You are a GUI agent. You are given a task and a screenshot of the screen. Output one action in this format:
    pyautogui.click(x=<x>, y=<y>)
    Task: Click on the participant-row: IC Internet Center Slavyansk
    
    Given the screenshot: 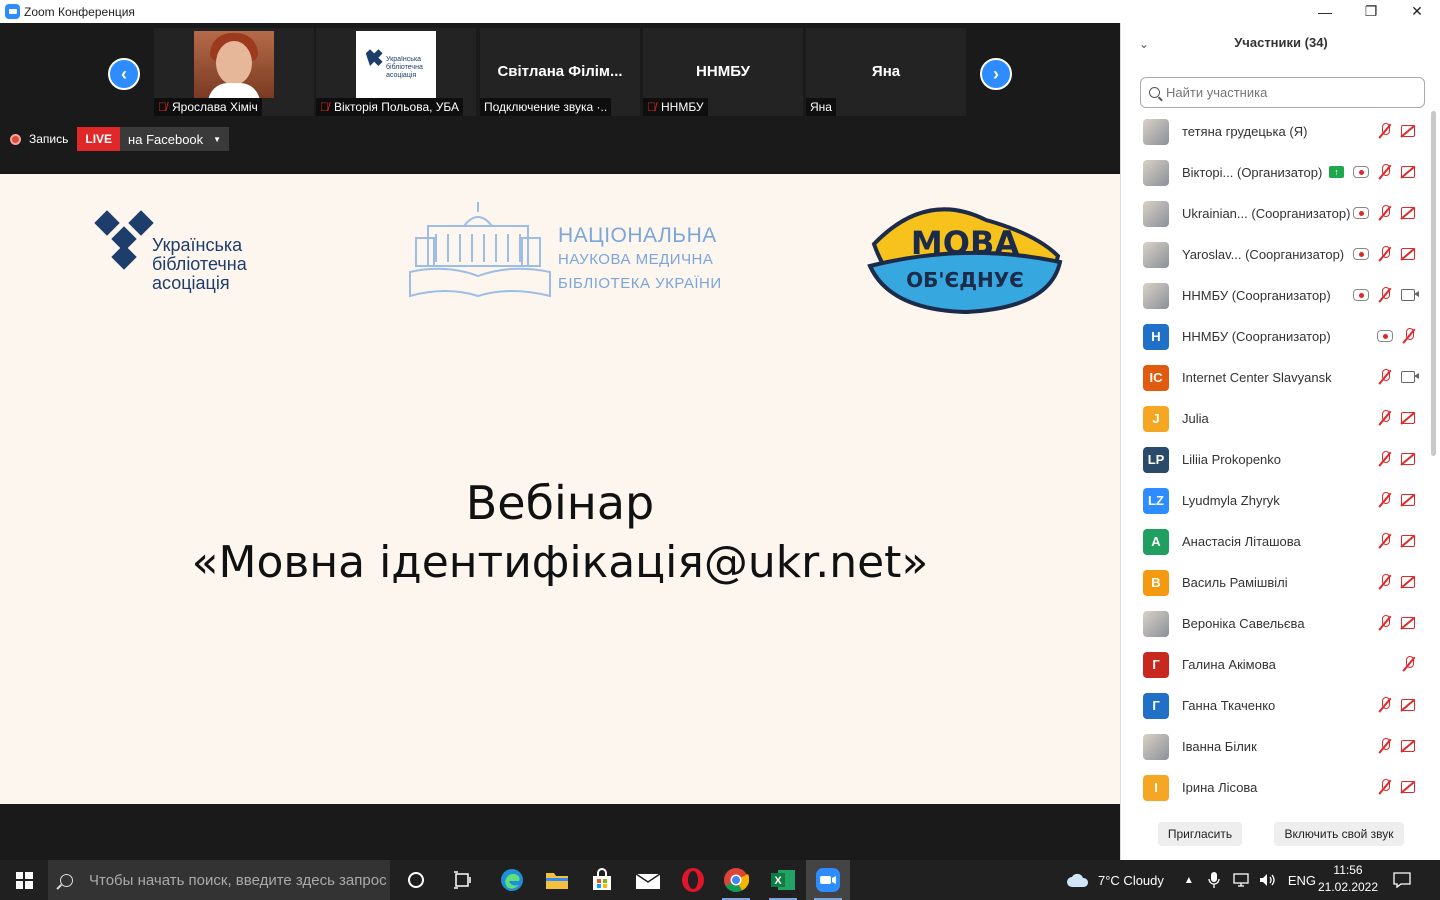 What is the action you would take?
    pyautogui.click(x=1276, y=377)
    